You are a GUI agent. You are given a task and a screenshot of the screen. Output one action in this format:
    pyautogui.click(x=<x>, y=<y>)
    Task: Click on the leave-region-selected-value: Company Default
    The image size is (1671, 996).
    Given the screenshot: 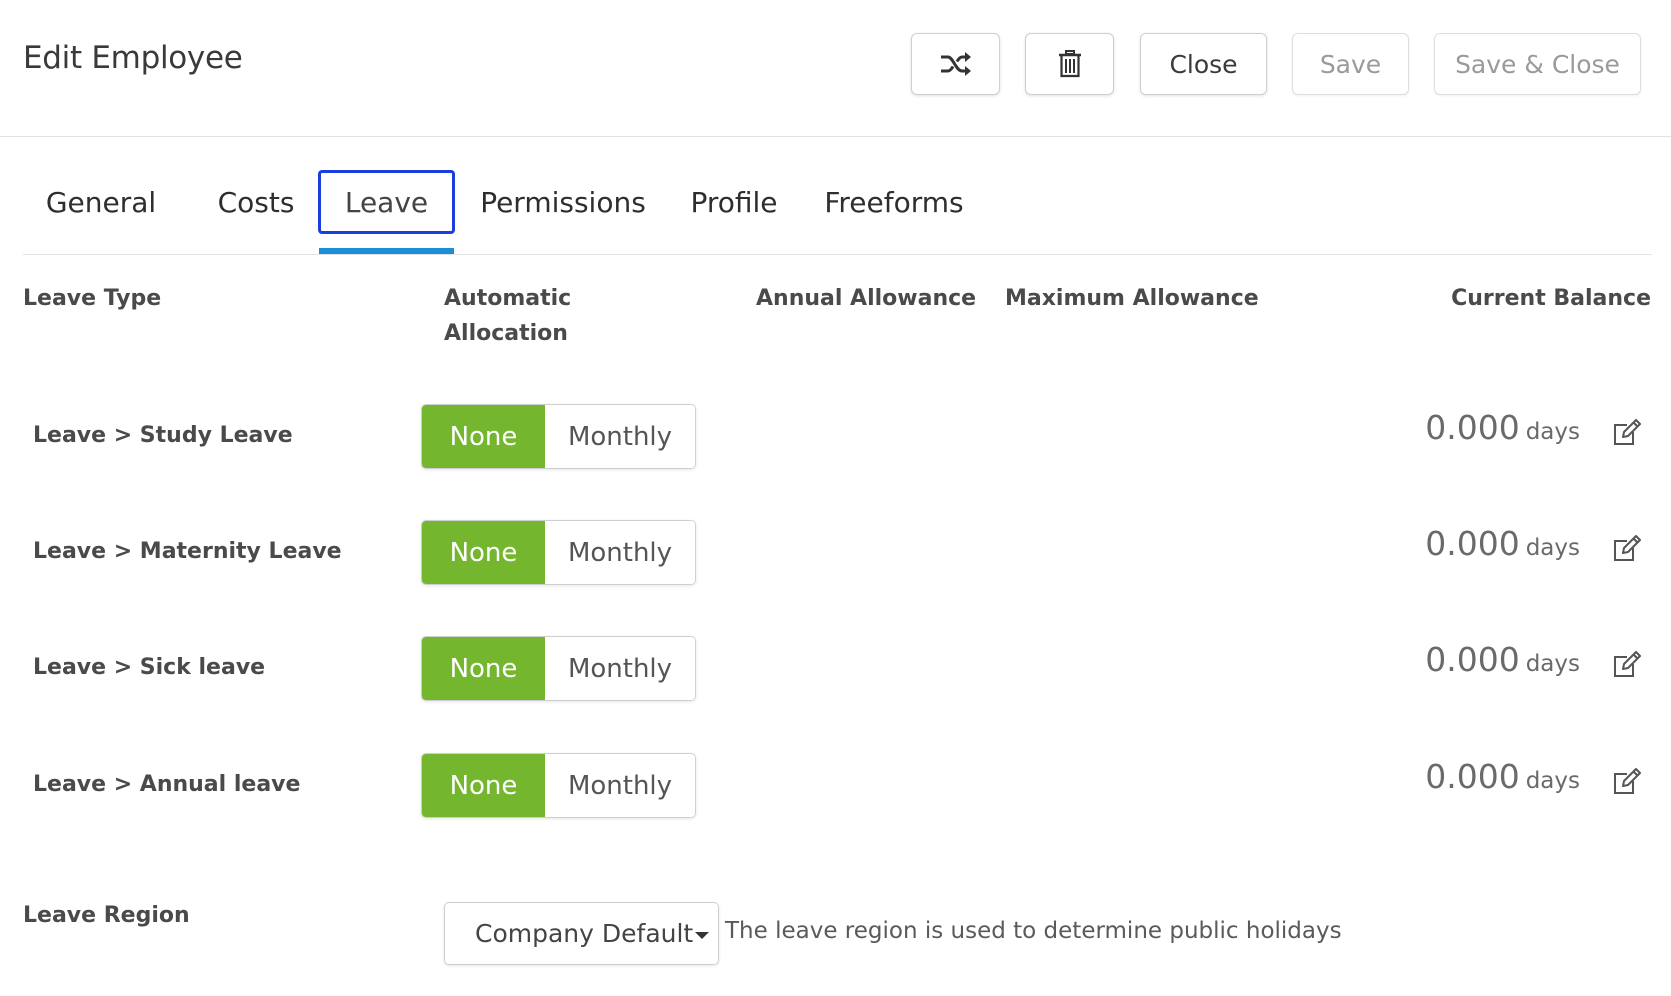 What is the action you would take?
    pyautogui.click(x=584, y=933)
    